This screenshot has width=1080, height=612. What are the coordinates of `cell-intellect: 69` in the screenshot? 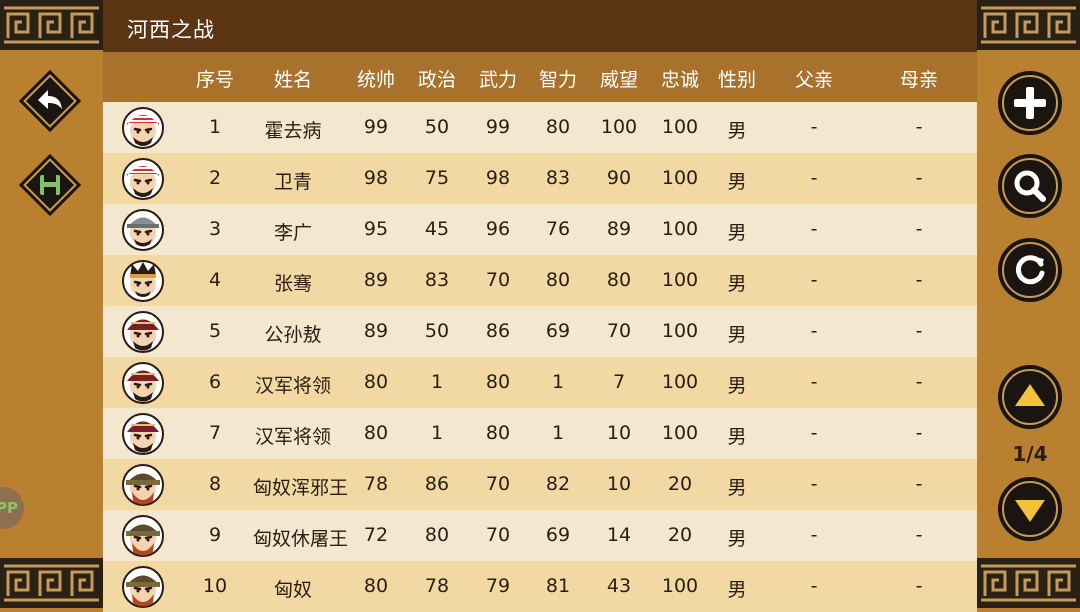 It's located at (558, 535).